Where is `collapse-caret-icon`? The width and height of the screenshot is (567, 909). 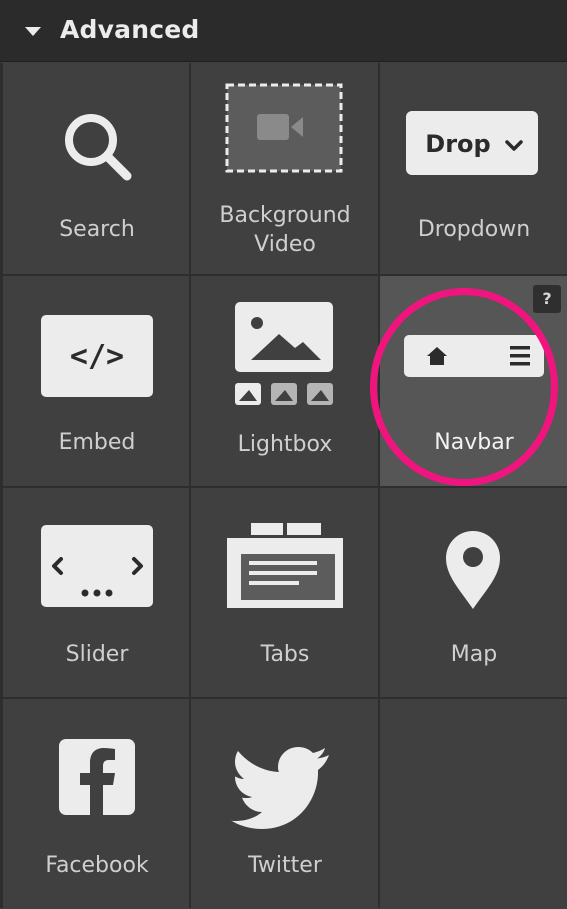
collapse-caret-icon is located at coordinates (33, 31).